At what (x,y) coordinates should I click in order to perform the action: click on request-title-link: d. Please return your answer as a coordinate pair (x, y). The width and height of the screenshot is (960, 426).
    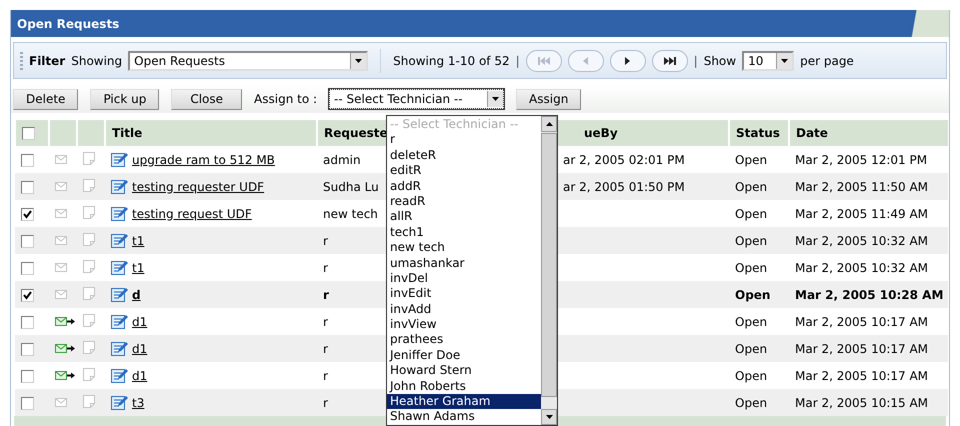
    Looking at the image, I should click on (136, 295).